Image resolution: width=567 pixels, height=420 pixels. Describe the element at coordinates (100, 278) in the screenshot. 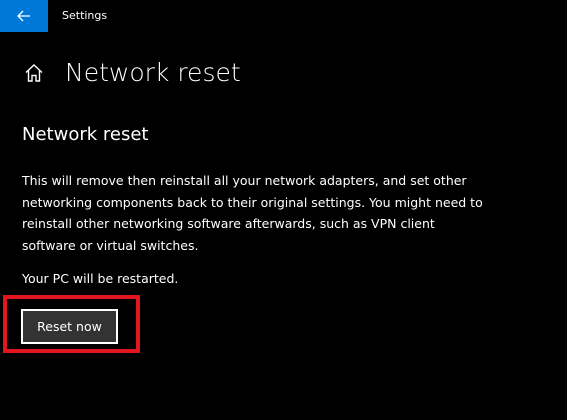

I see `restart-note: Your PC will be restarted.` at that location.